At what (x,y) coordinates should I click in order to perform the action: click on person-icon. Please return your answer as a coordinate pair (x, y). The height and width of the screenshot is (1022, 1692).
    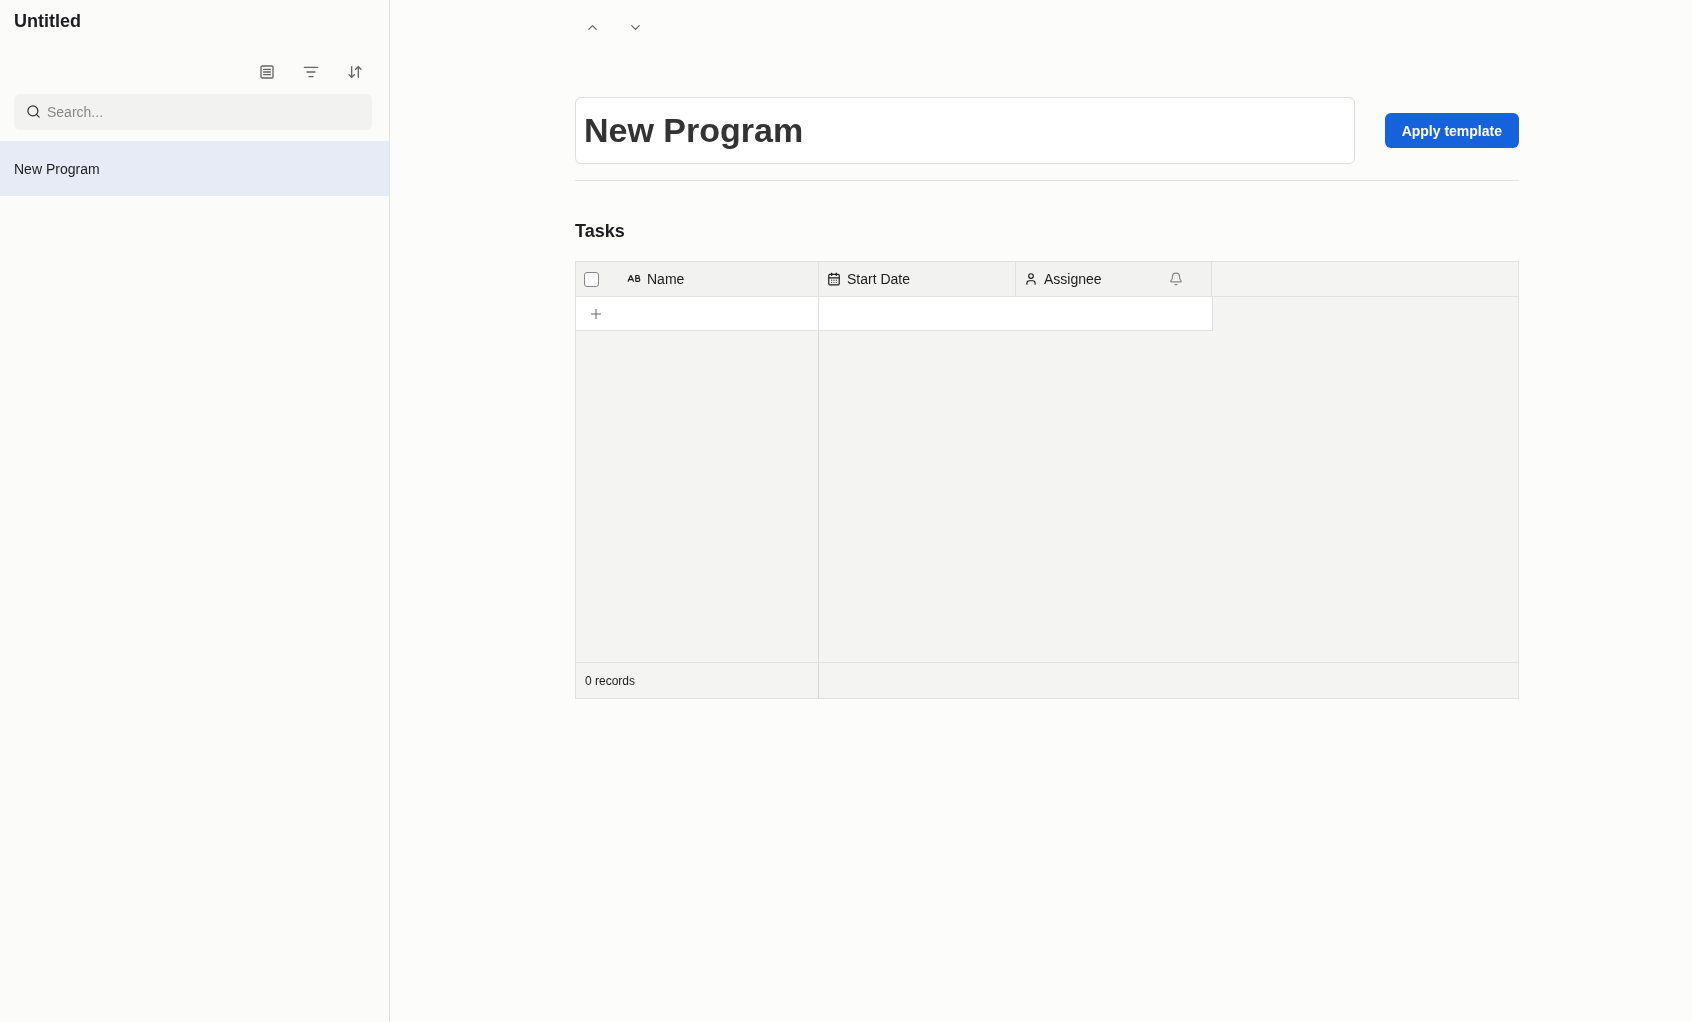
    Looking at the image, I should click on (1031, 279).